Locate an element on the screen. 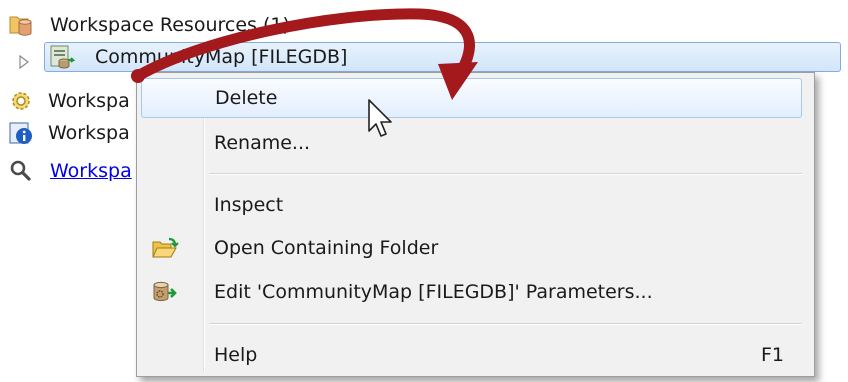 Image resolution: width=848 pixels, height=382 pixels. mouse-pointer-icon is located at coordinates (380, 118).